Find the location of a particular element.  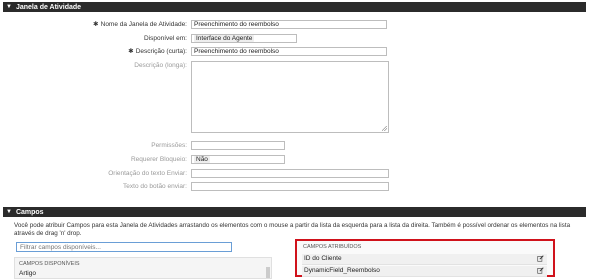

available-in-select: Interface do Agente is located at coordinates (244, 38).